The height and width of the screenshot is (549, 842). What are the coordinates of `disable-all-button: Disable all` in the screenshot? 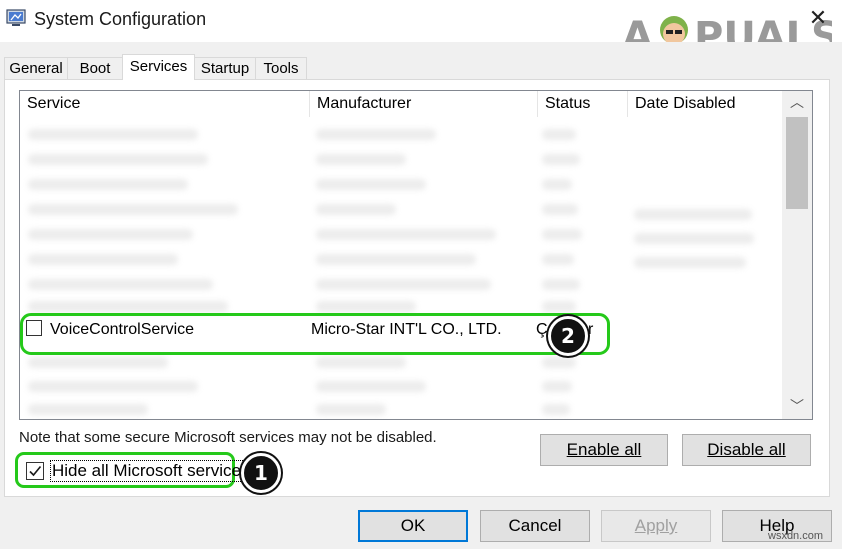 It's located at (746, 450).